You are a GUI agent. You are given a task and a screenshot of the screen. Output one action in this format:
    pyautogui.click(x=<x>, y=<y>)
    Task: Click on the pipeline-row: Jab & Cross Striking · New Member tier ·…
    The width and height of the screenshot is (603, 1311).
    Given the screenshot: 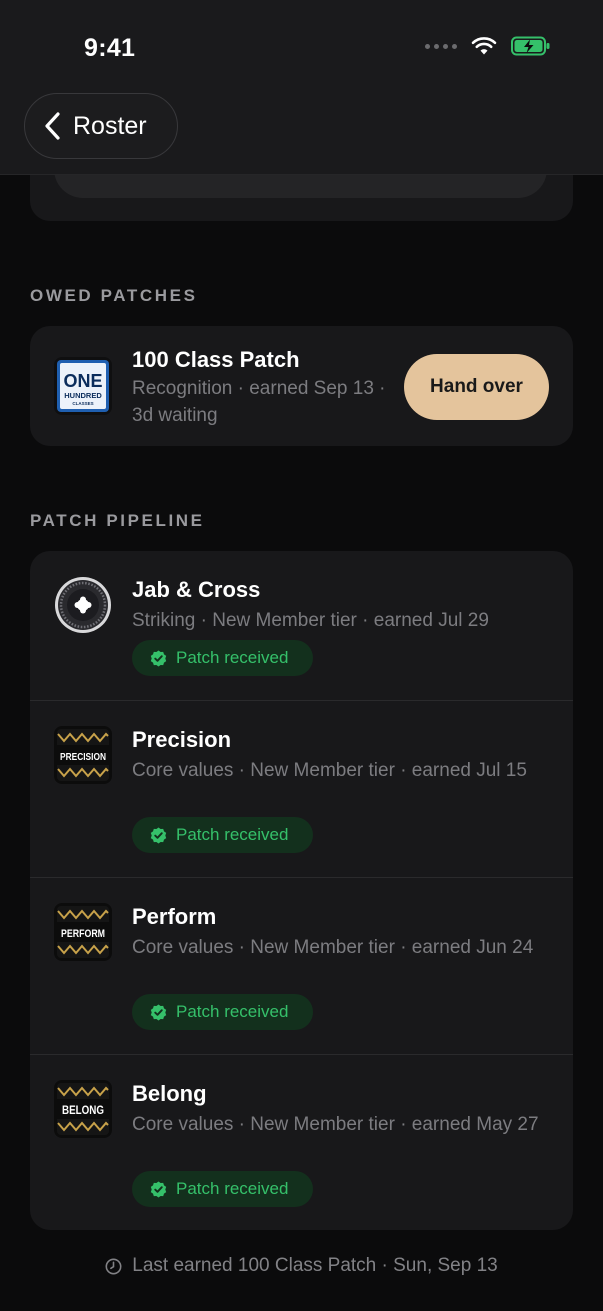 What is the action you would take?
    pyautogui.click(x=301, y=626)
    